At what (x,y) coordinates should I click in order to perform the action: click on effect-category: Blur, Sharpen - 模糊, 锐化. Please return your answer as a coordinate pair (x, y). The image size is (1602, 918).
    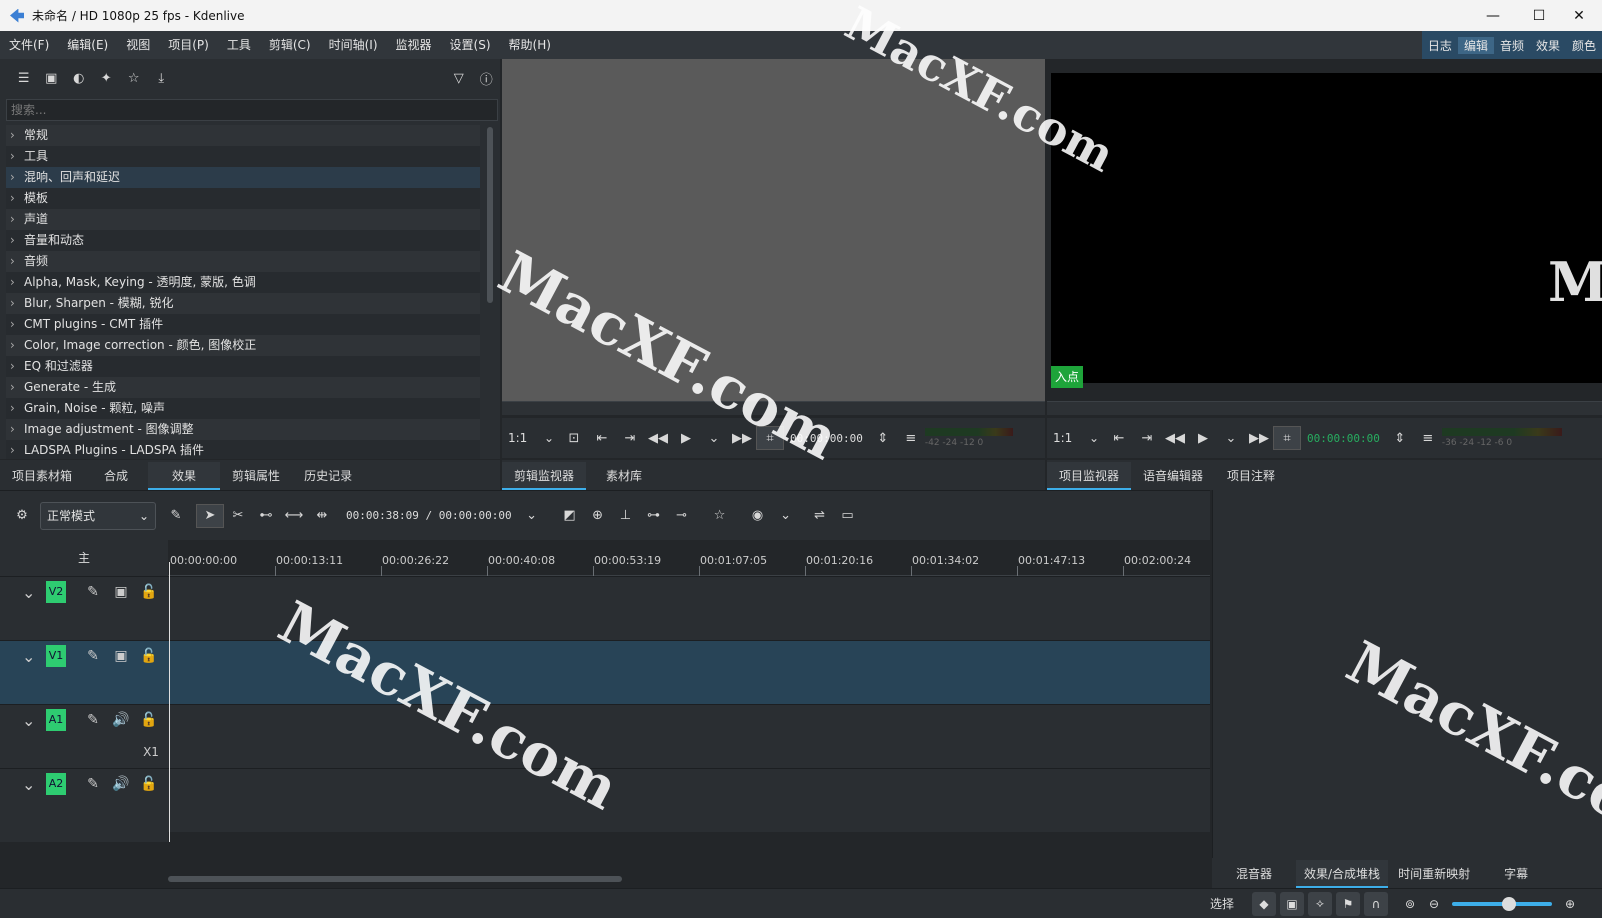
    Looking at the image, I should click on (243, 303).